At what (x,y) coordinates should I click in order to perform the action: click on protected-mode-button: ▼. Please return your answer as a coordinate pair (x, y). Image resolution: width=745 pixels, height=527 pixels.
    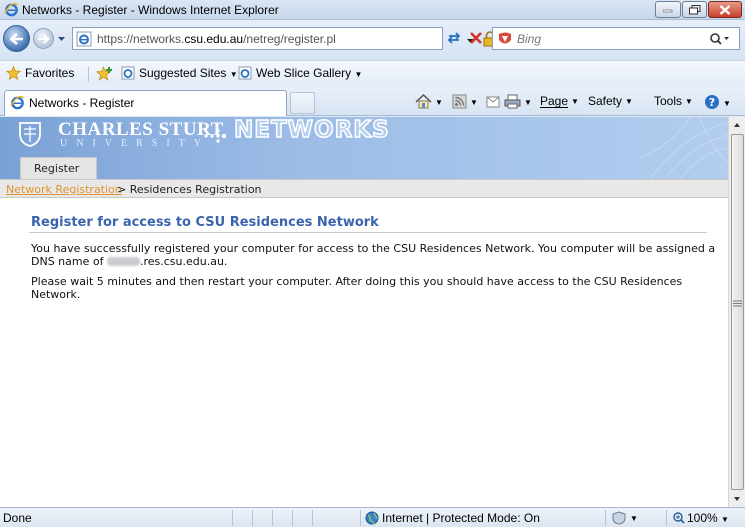
    Looking at the image, I should click on (625, 518).